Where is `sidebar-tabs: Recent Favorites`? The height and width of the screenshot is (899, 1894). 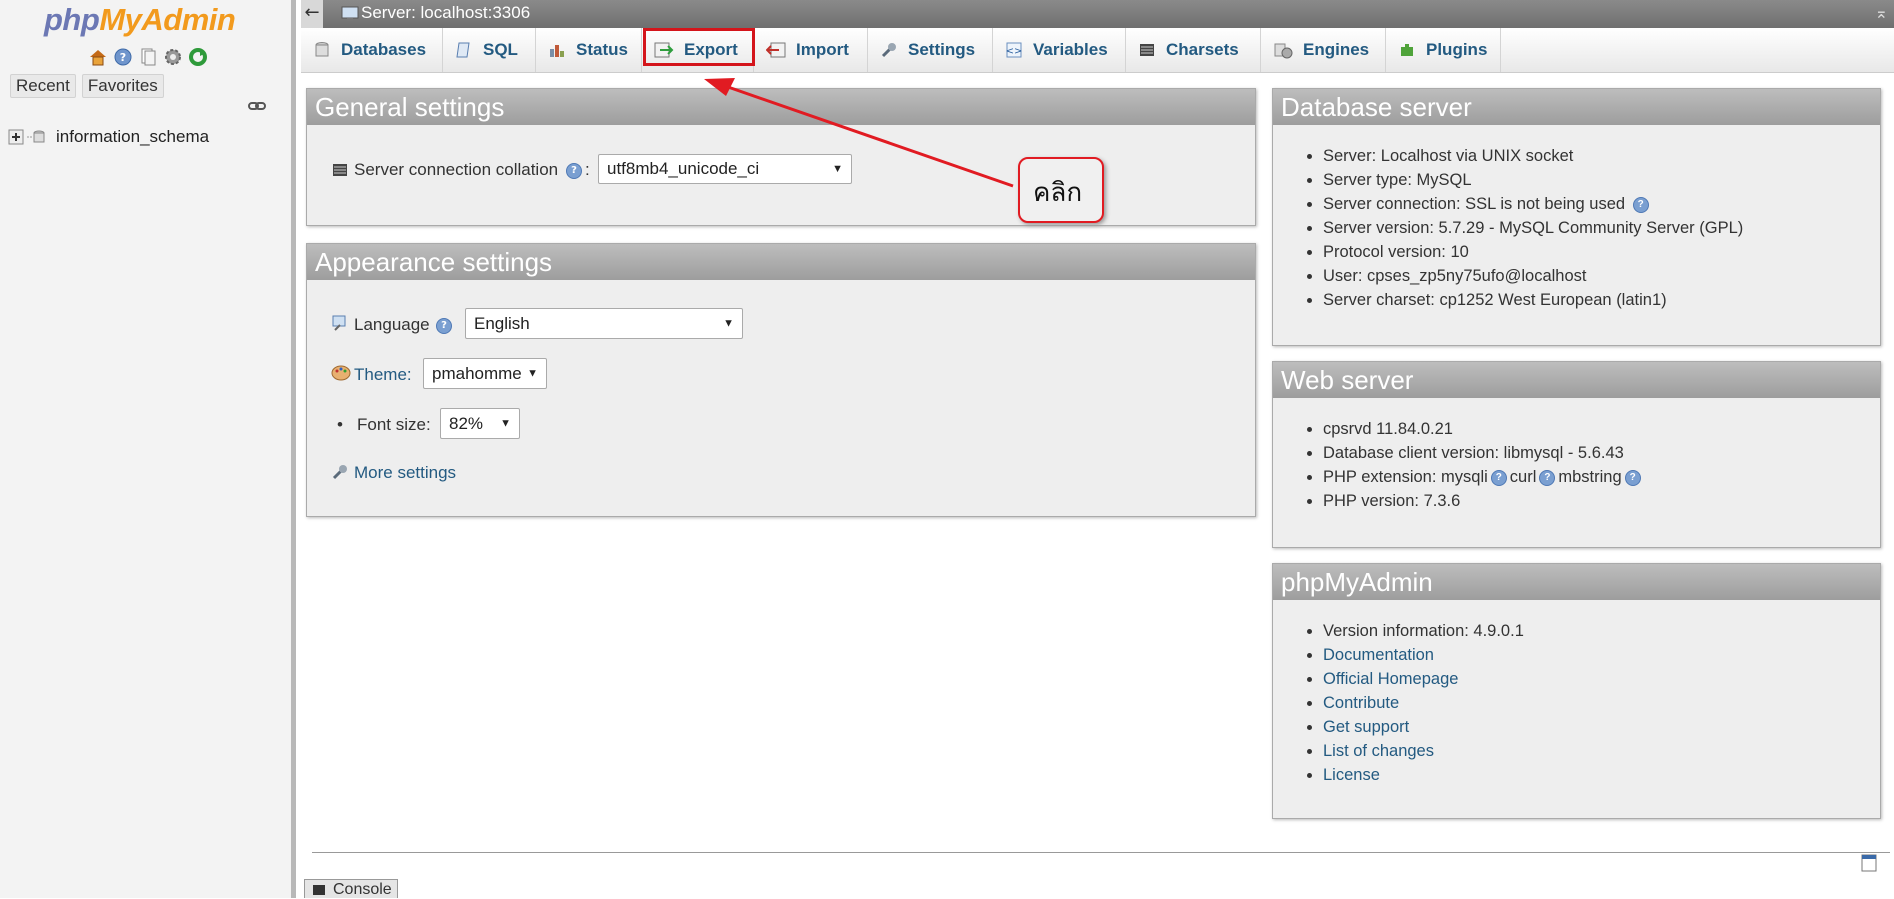
sidebar-tabs: Recent Favorites is located at coordinates (87, 86).